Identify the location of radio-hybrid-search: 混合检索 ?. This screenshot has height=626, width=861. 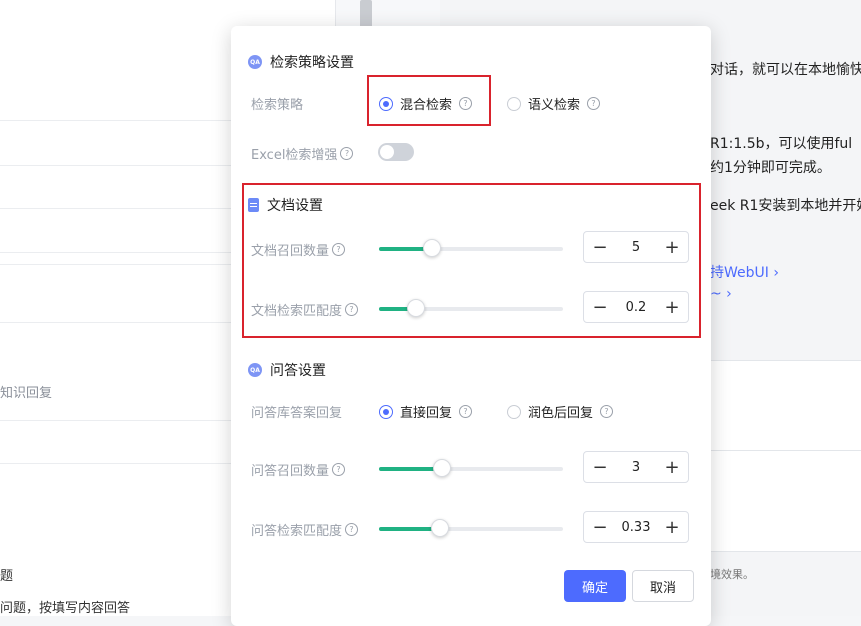
(426, 103).